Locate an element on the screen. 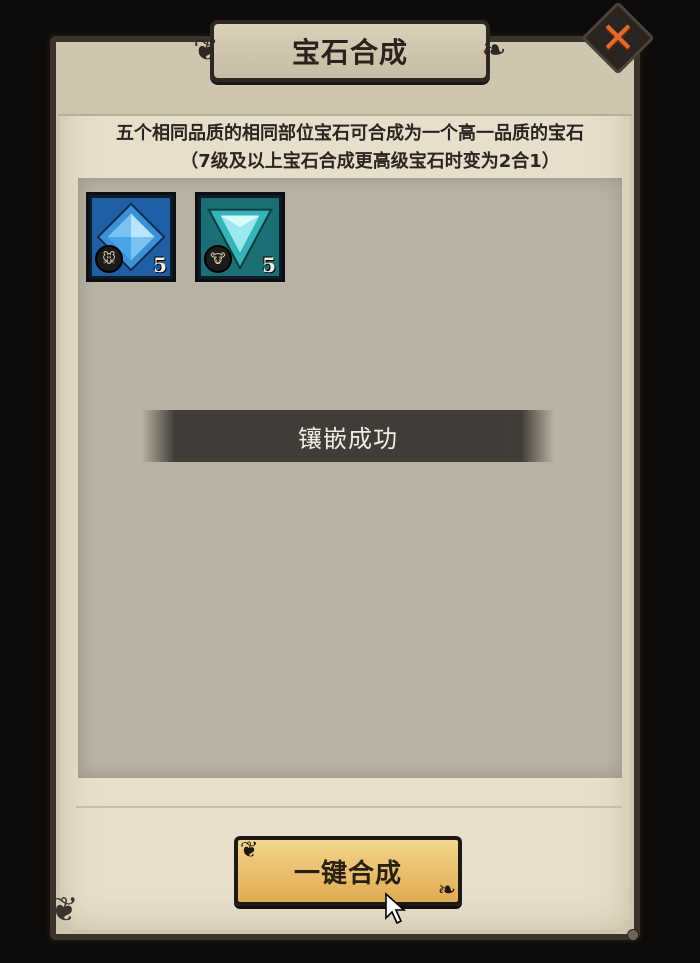 The image size is (700, 963). background-window-edge is located at coordinates (350, 4).